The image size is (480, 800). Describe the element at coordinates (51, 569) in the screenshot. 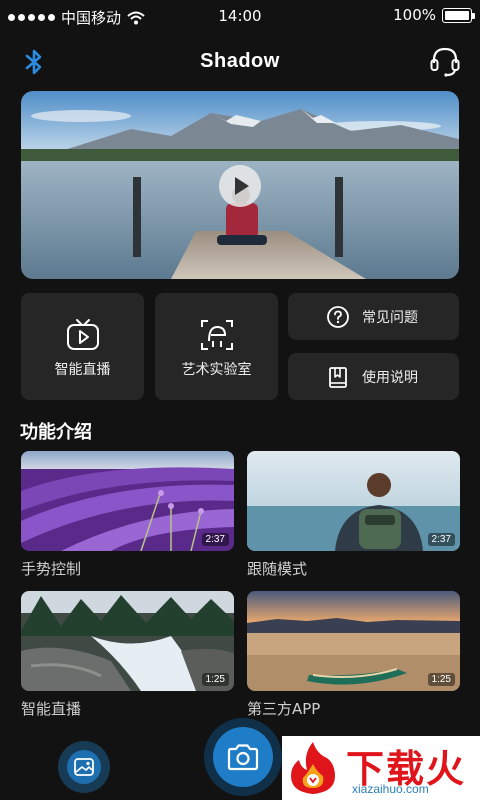

I see `feature-label: 手势控制` at that location.